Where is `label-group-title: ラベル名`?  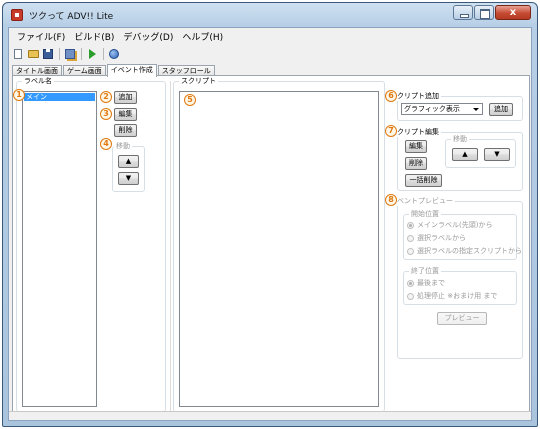 label-group-title: ラベル名 is located at coordinates (38, 81).